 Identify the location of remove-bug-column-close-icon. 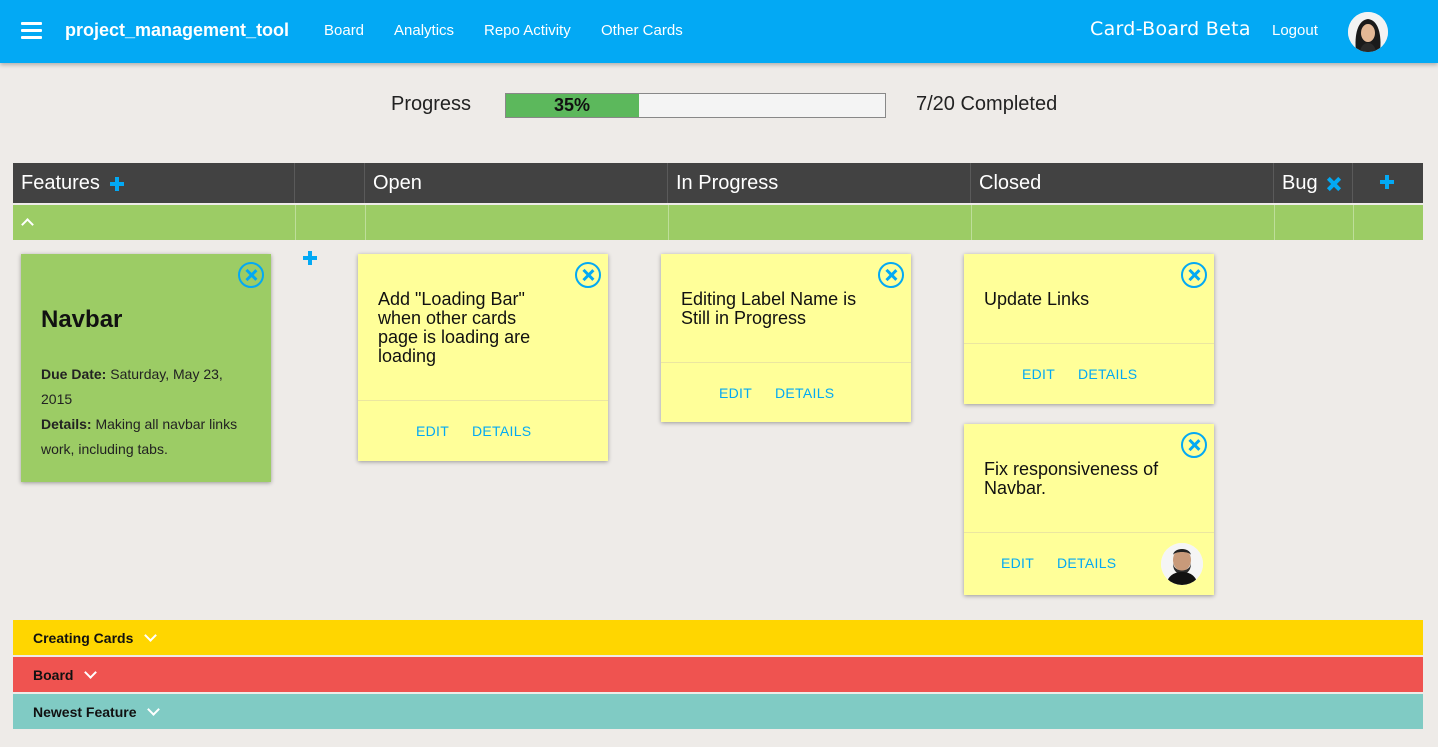
(1334, 184).